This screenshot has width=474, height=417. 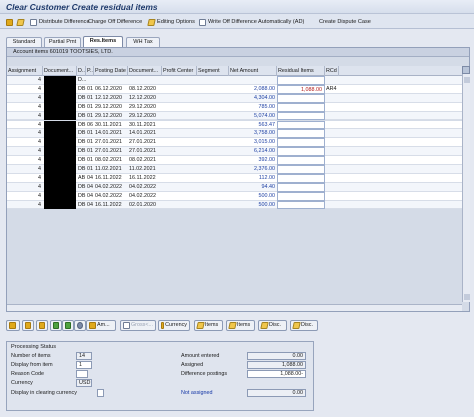 I want to click on document-date-cell: 14.01.2021, so click(x=142, y=133).